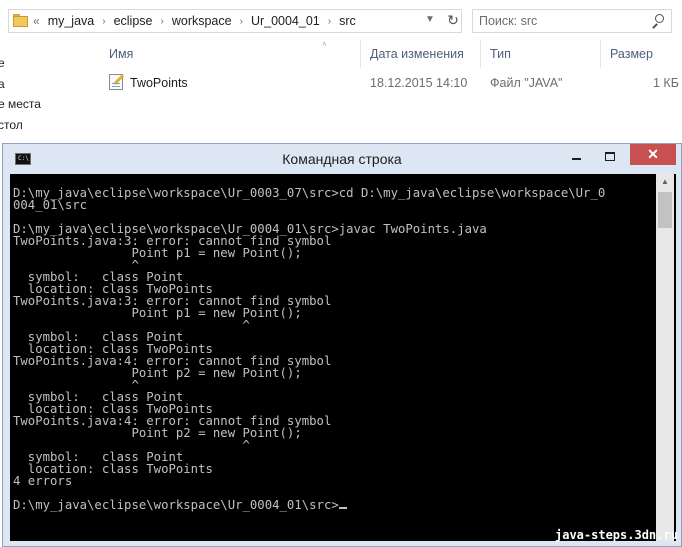 The image size is (682, 547). I want to click on file-type: Файл "JAVA", so click(526, 83).